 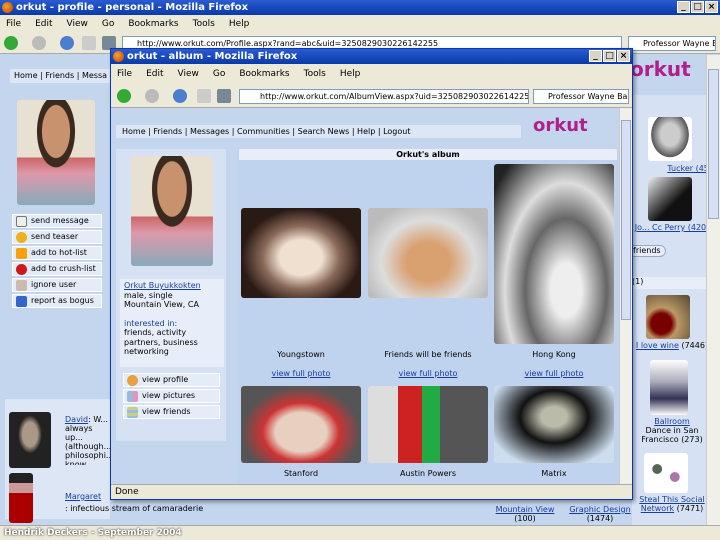 What do you see at coordinates (670, 139) in the screenshot?
I see `friend-photo-tucker` at bounding box center [670, 139].